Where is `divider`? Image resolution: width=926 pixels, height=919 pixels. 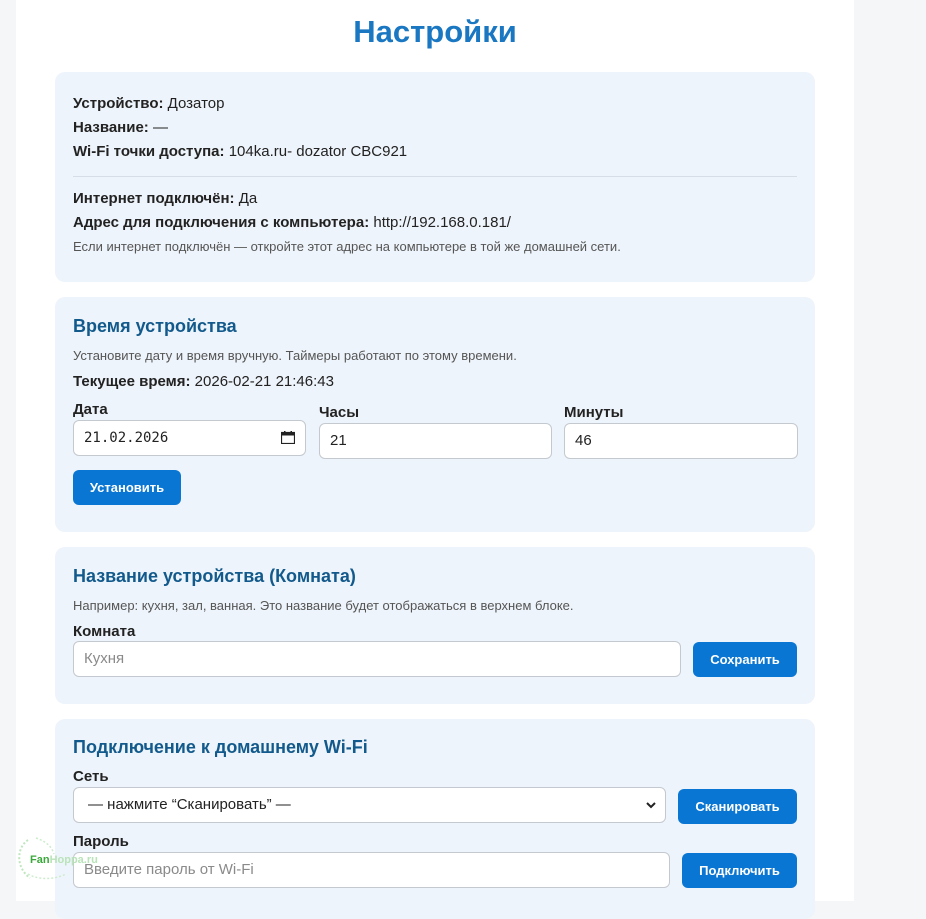
divider is located at coordinates (435, 176).